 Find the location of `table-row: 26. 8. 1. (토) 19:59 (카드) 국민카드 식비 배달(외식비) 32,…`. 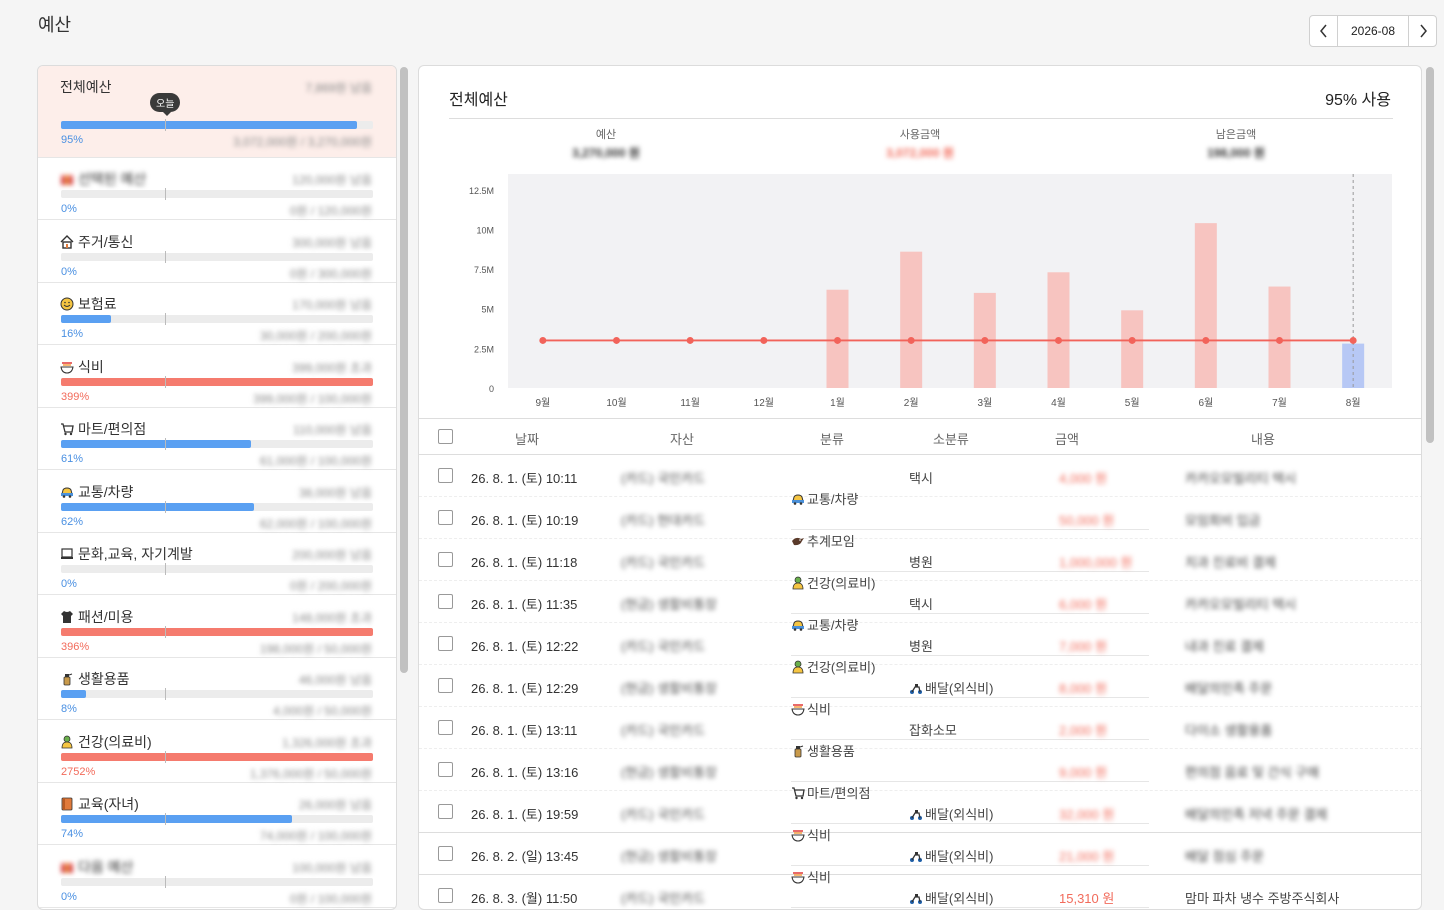

table-row: 26. 8. 1. (토) 19:59 (카드) 국민카드 식비 배달(외식비) 32,… is located at coordinates (920, 828).